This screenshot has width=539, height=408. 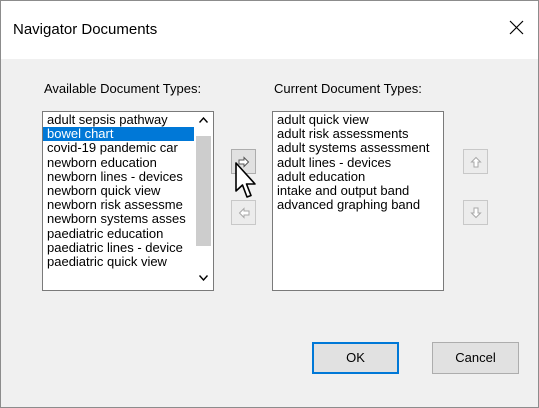 I want to click on current-list-item: adult lines - devices, so click(x=358, y=163).